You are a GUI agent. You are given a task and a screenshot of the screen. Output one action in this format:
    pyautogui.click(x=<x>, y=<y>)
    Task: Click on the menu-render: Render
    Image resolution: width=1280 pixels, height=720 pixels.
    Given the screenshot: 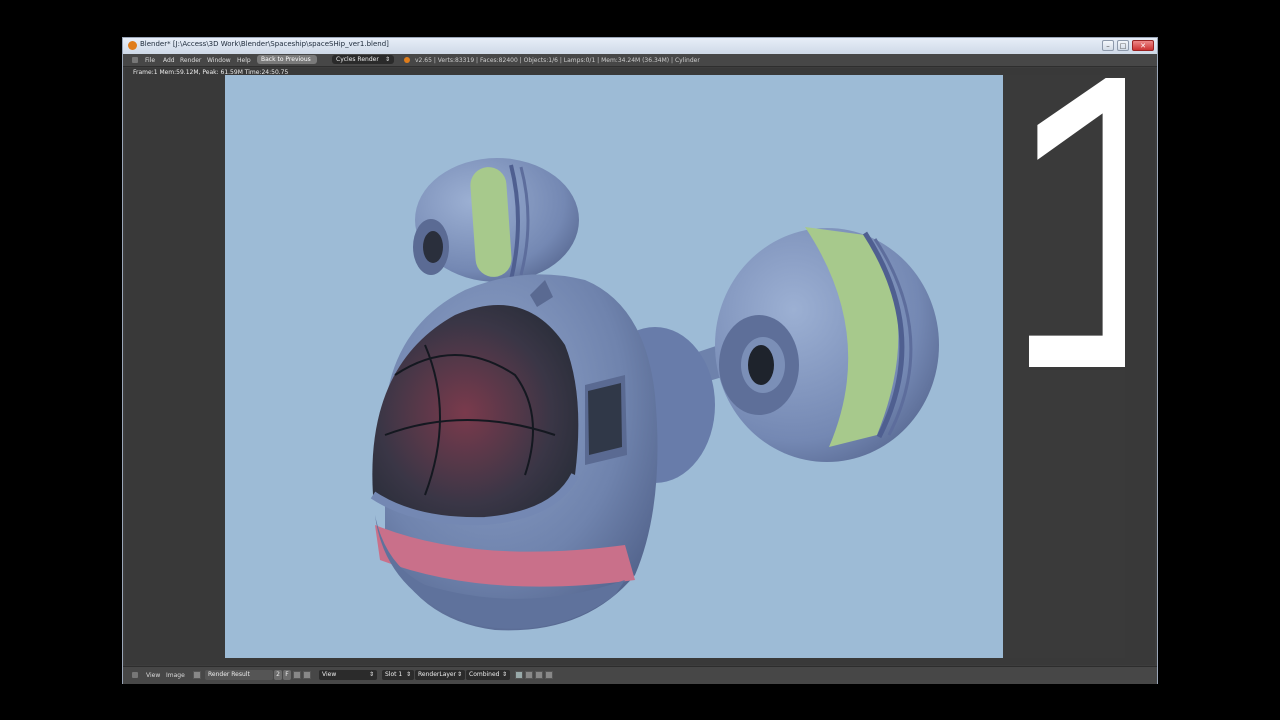 What is the action you would take?
    pyautogui.click(x=190, y=60)
    